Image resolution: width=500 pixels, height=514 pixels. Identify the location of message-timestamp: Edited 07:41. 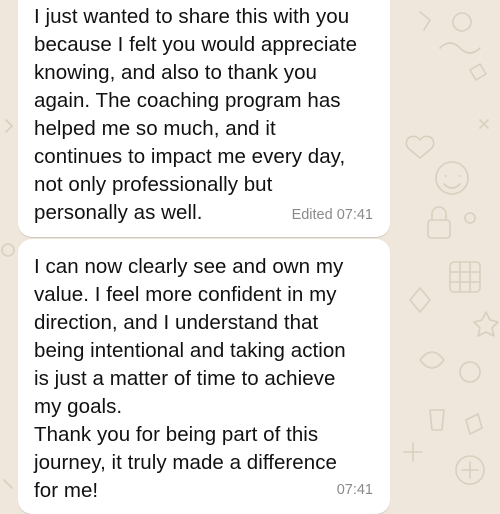
(332, 215).